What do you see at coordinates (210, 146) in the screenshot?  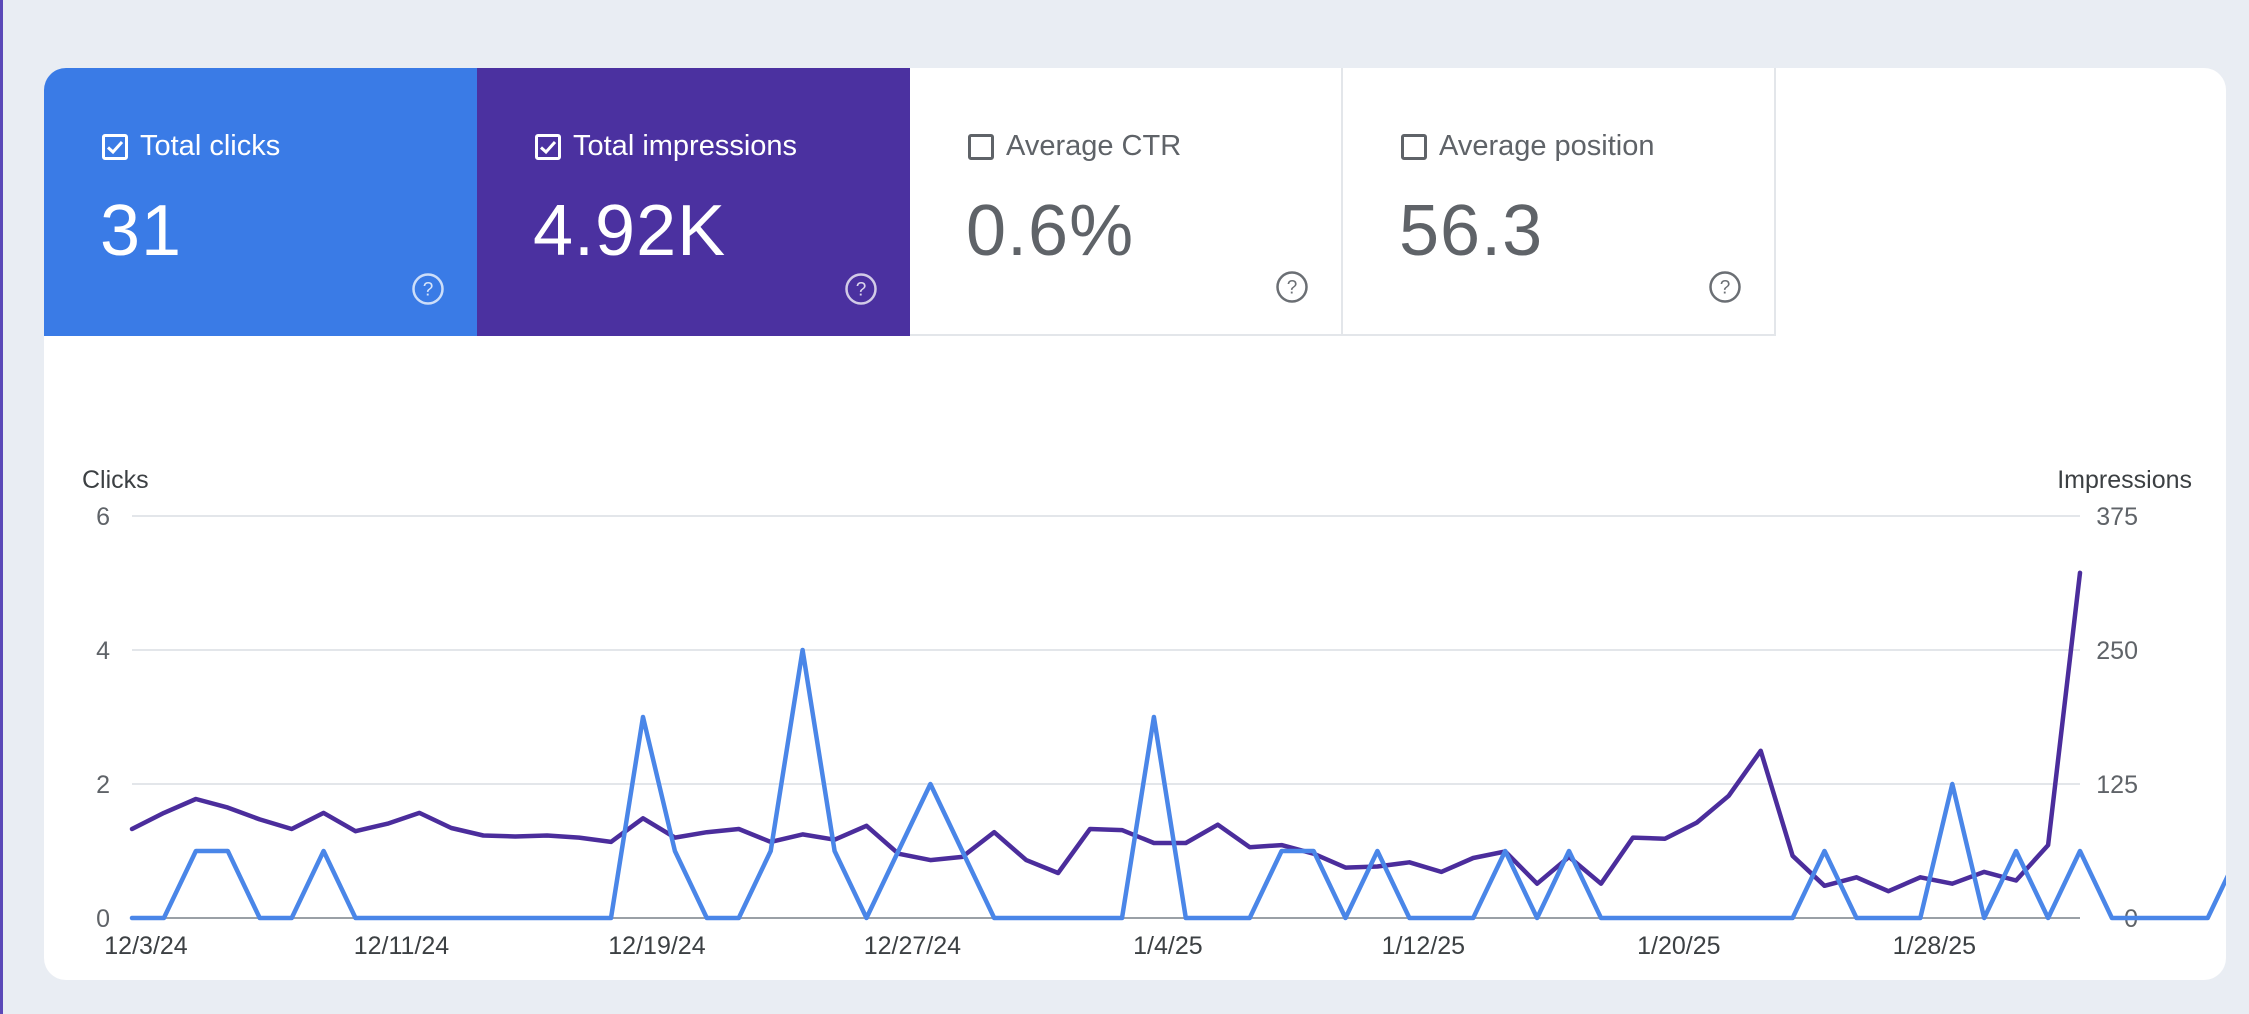 I see `metric-label: Total clicks` at bounding box center [210, 146].